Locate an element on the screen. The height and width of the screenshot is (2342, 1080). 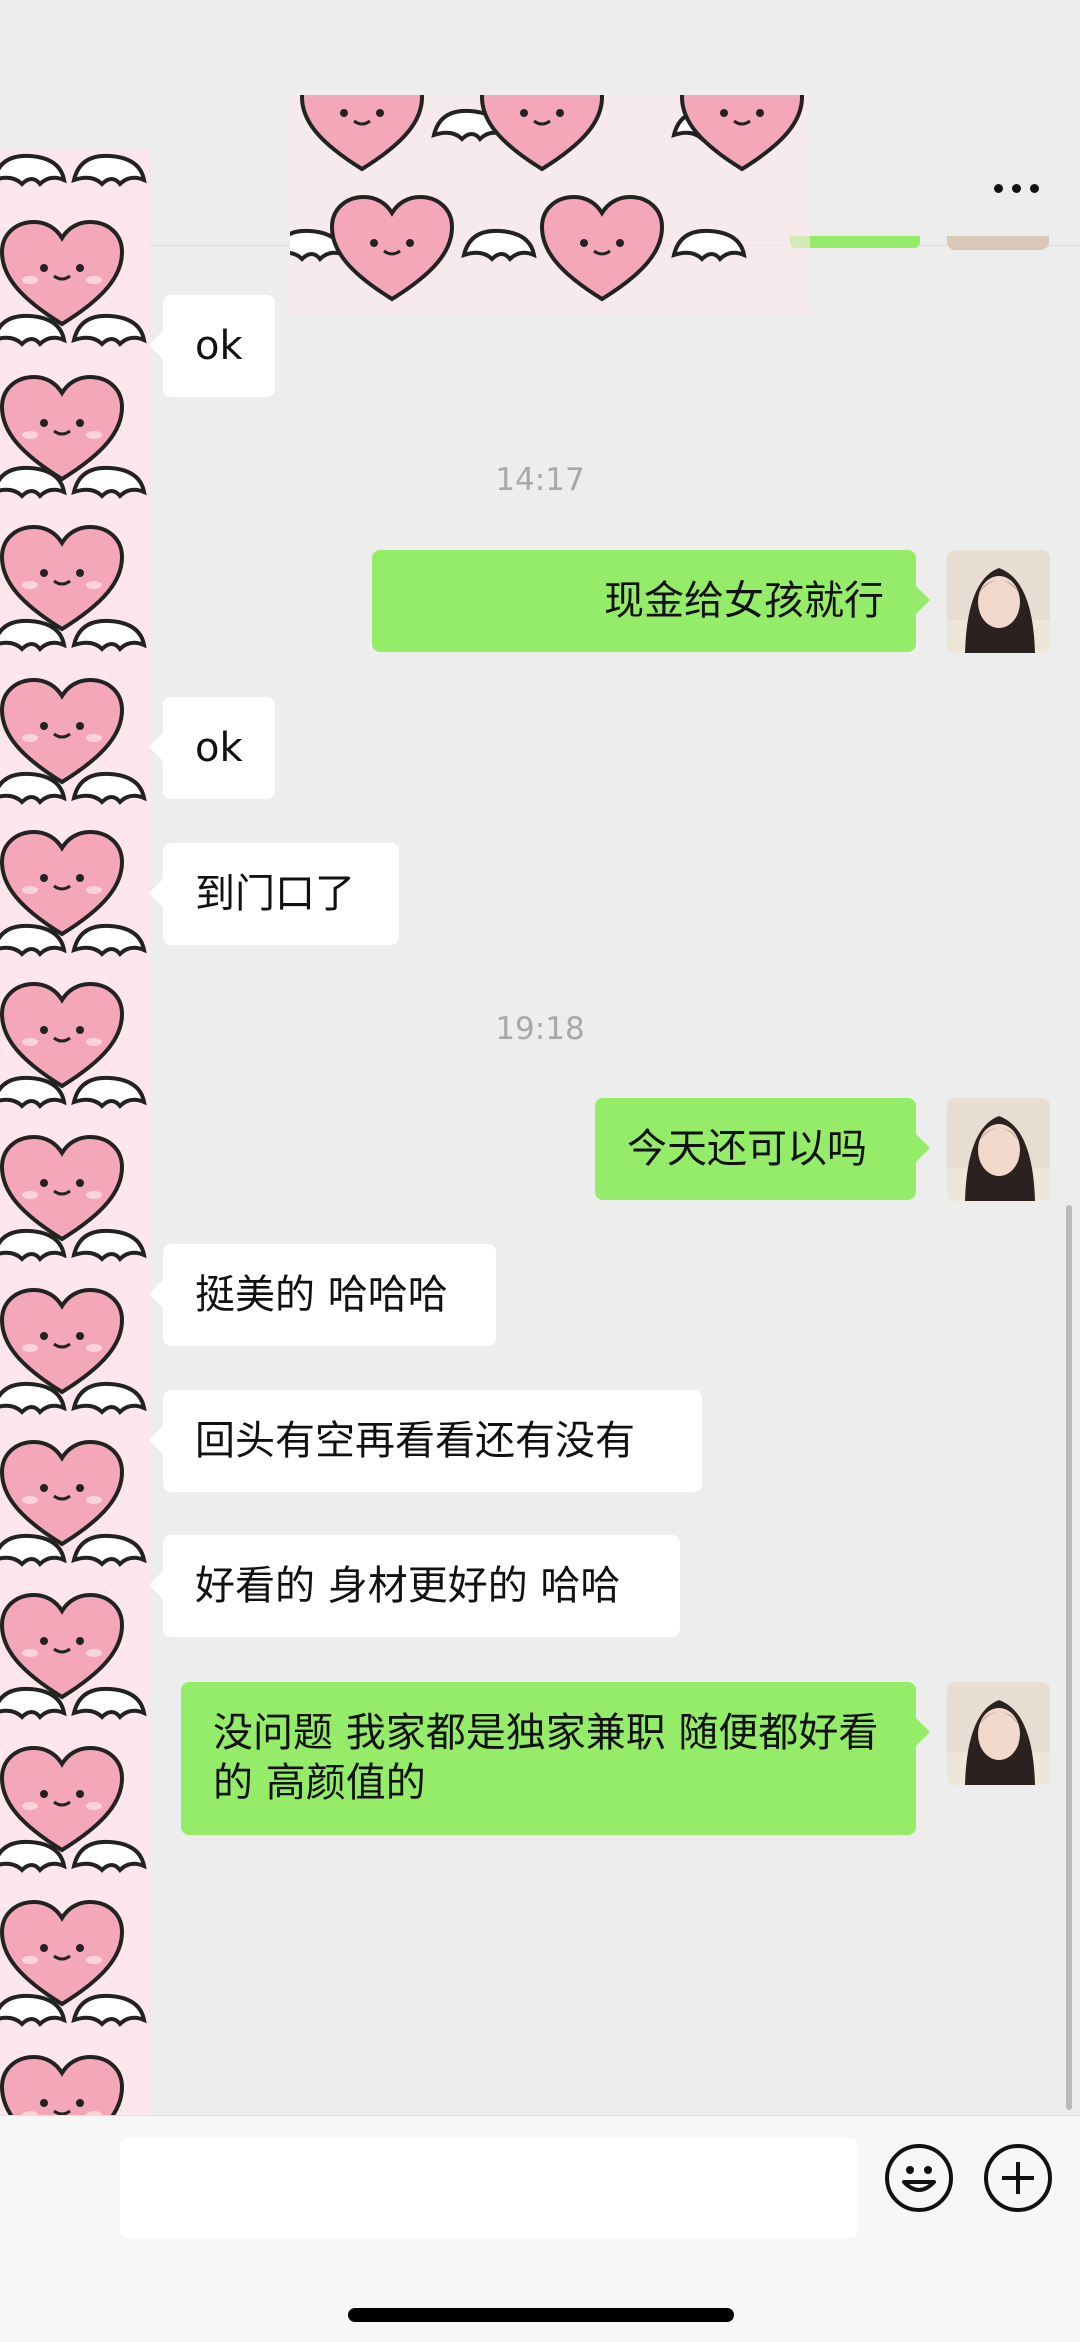
incoming-message: 好看的 身材更好的 哈哈 is located at coordinates (414, 1586).